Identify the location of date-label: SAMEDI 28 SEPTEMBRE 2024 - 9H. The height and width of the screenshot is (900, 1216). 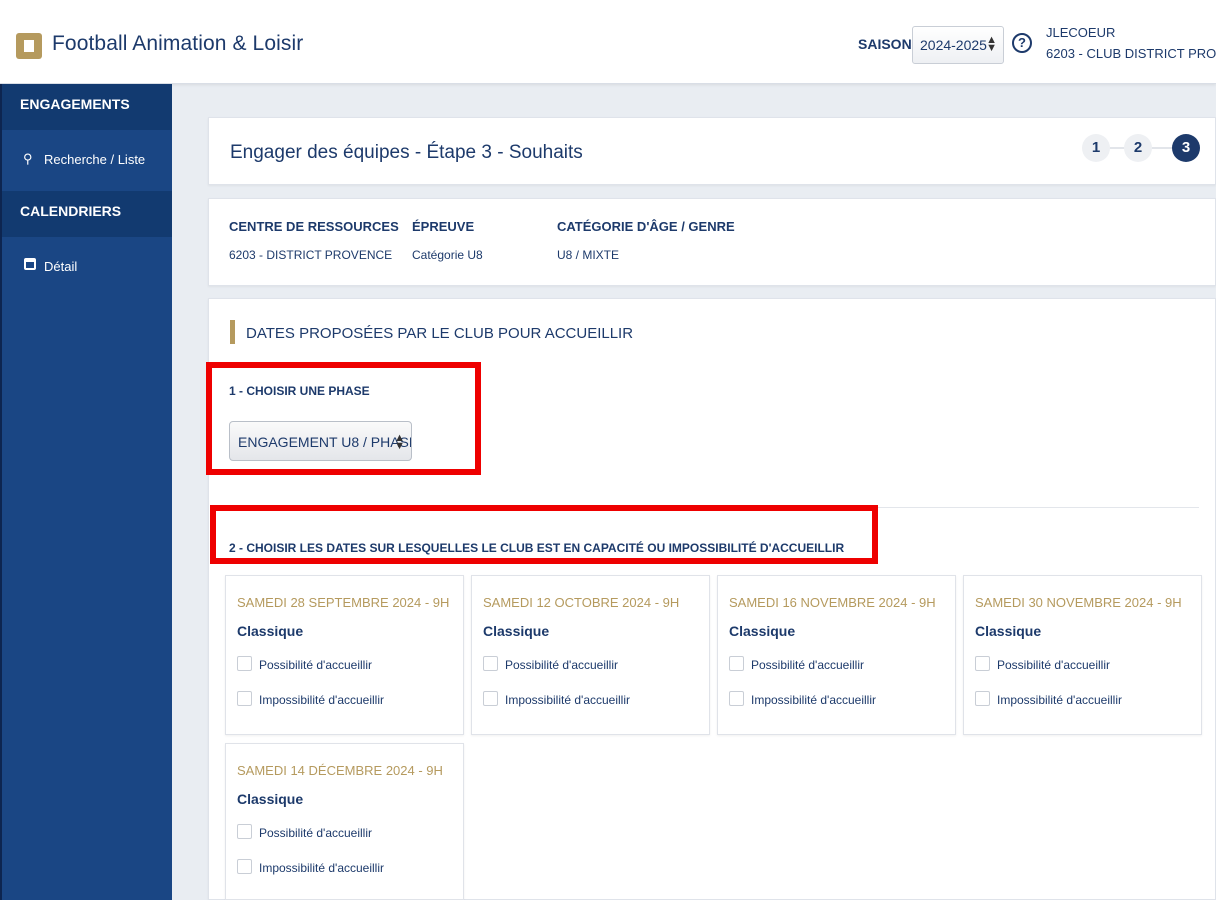
(343, 602).